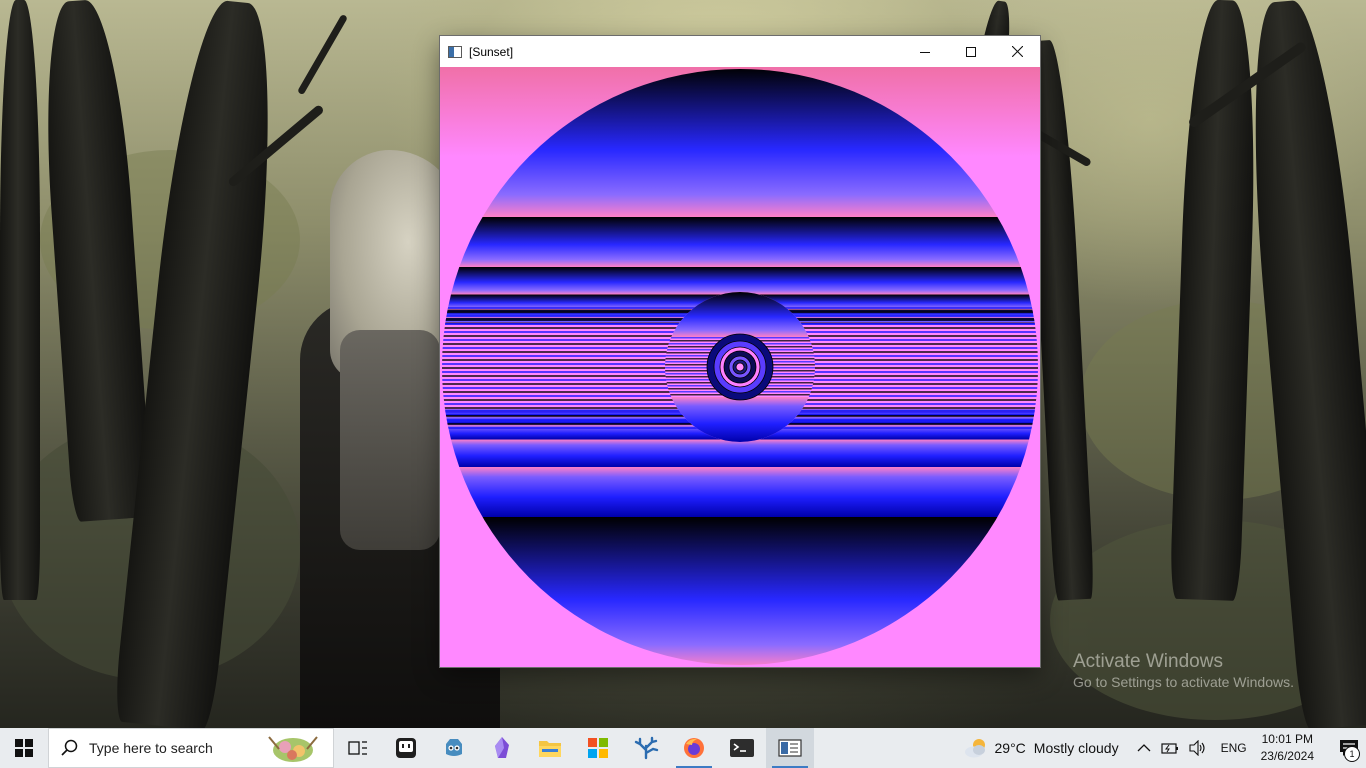 This screenshot has height=768, width=1366. I want to click on watermark-subtitle: Go to Settings to activate Windows., so click(1183, 682).